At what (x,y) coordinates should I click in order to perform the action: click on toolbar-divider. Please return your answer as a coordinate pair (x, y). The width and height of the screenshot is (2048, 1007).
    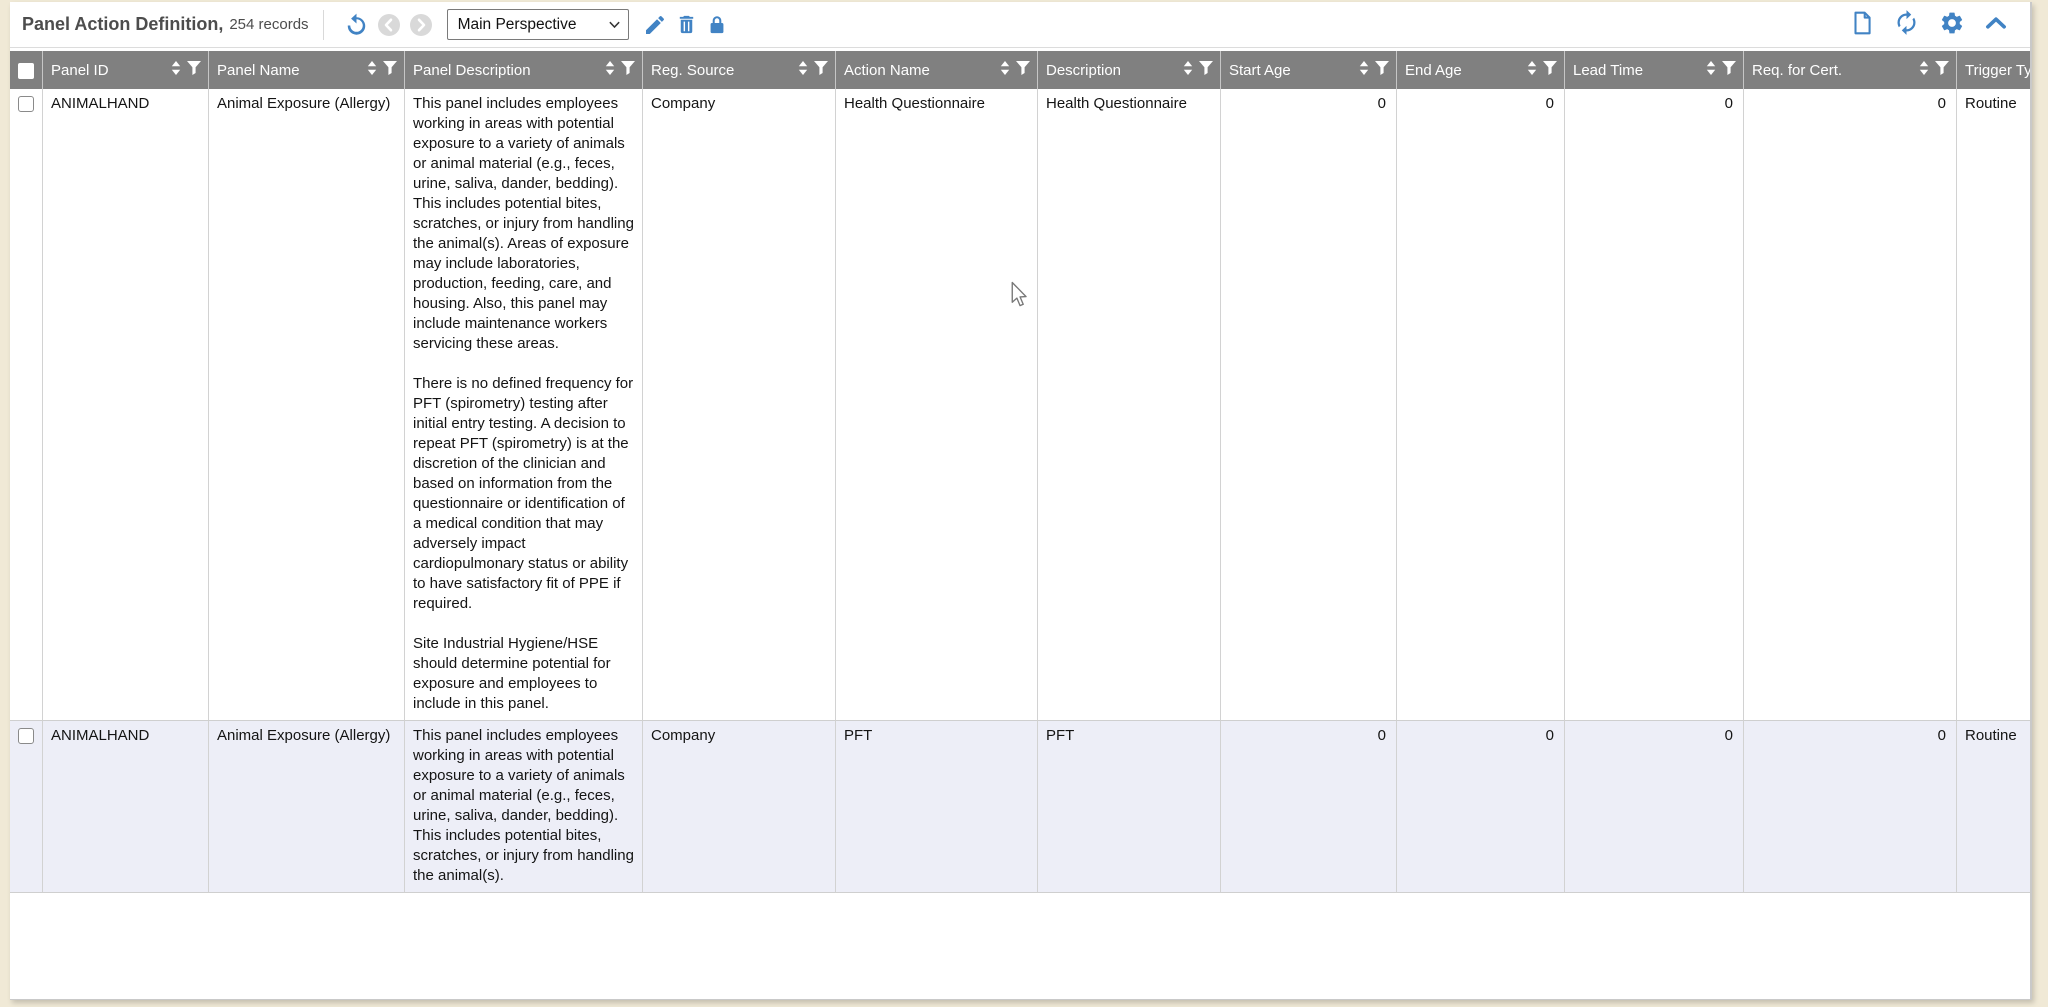
    Looking at the image, I should click on (323, 24).